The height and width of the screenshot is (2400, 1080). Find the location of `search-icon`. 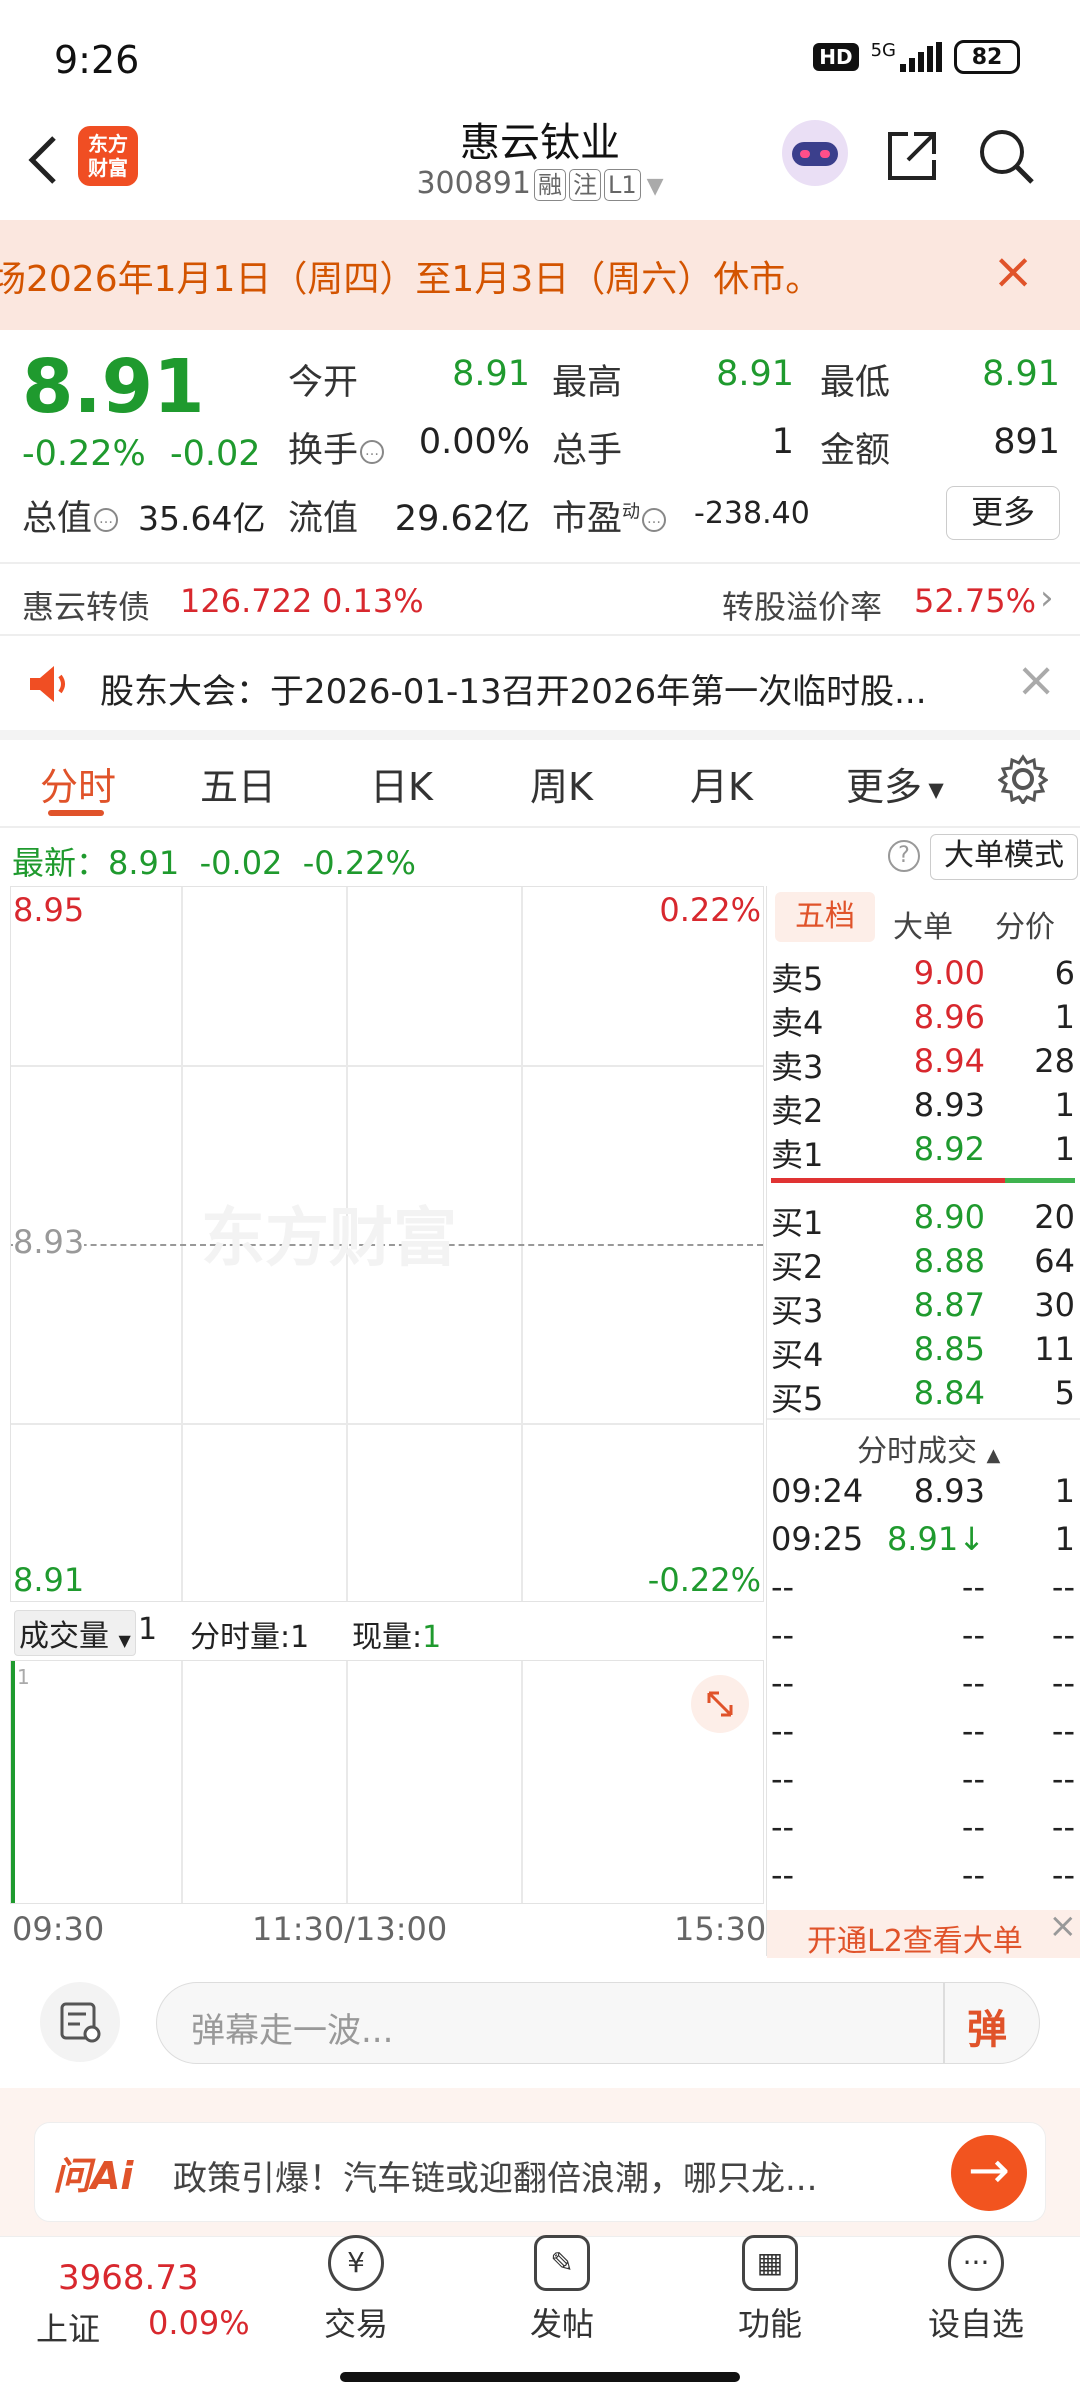

search-icon is located at coordinates (1006, 156).